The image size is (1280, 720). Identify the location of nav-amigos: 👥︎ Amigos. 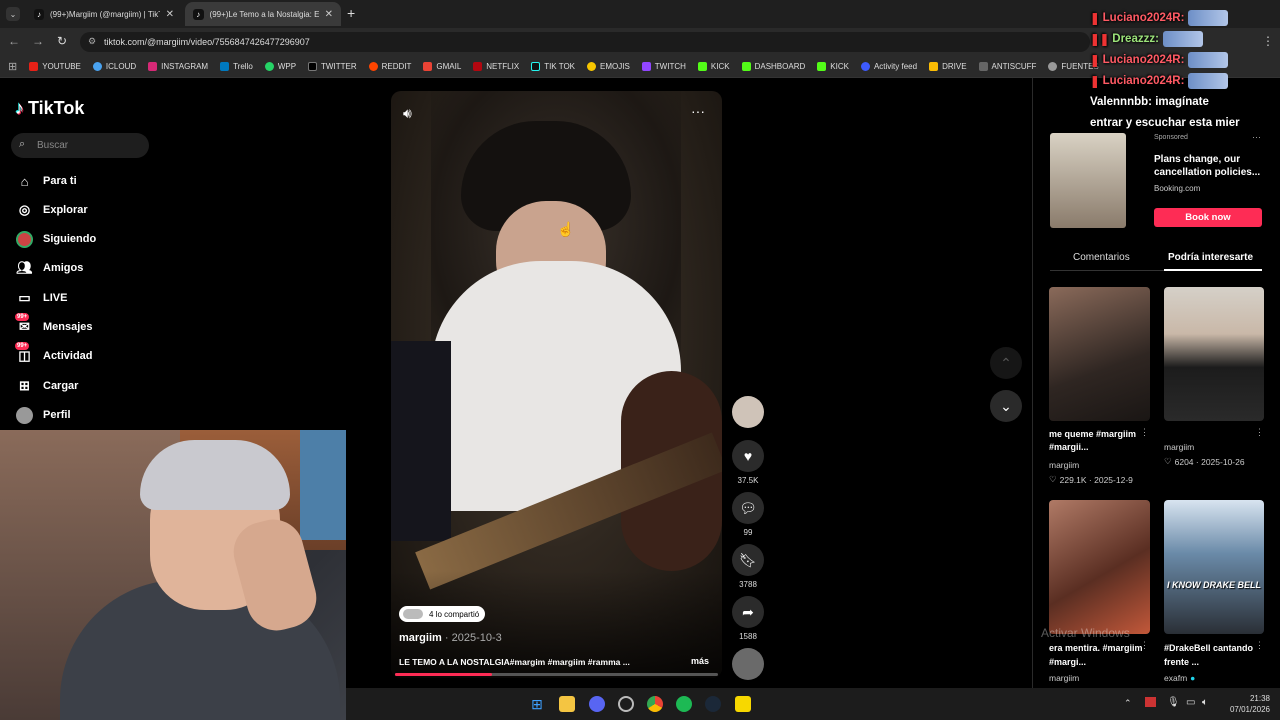
(49, 268).